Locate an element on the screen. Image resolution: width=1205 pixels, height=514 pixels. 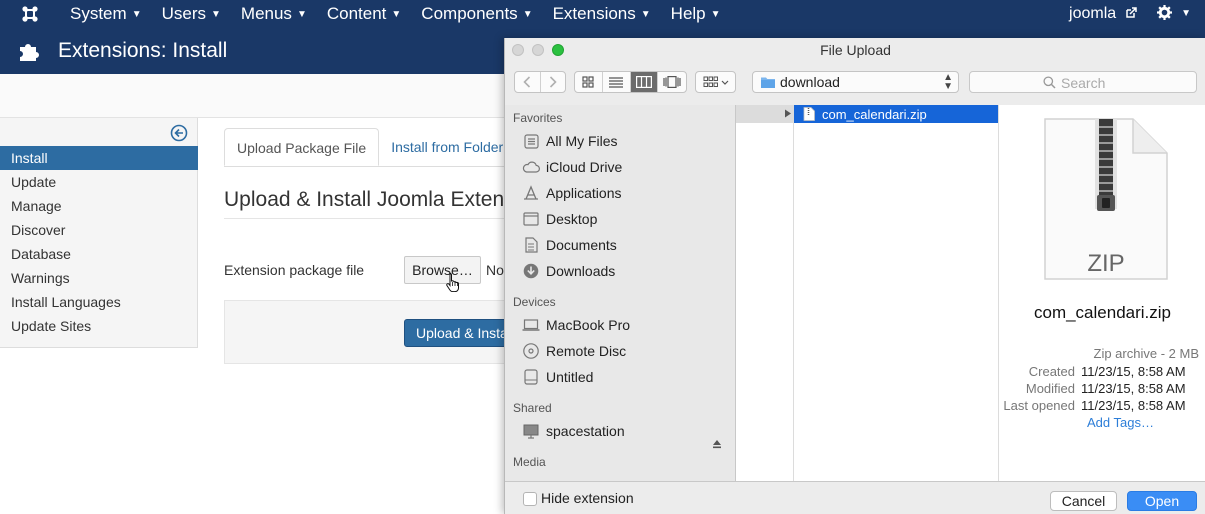
search-input: Search is located at coordinates (1083, 82).